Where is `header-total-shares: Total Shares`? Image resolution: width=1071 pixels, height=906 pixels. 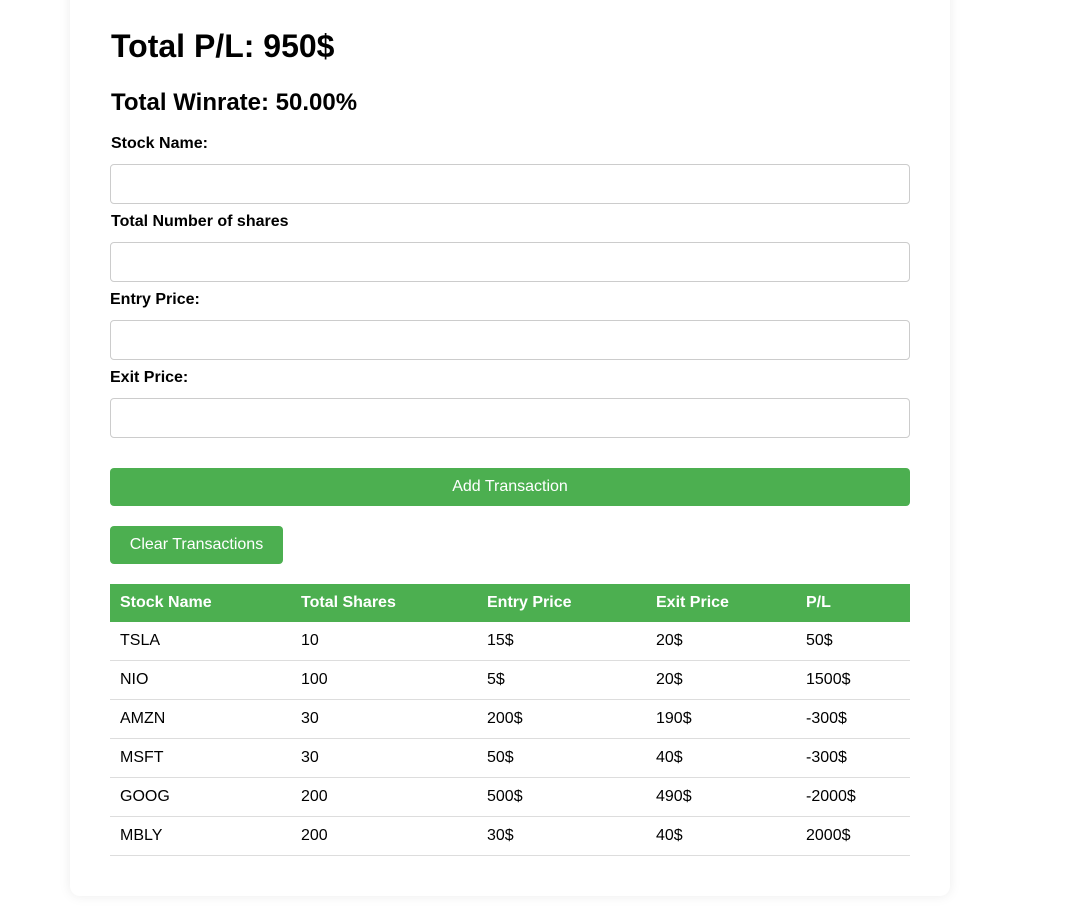 header-total-shares: Total Shares is located at coordinates (384, 603).